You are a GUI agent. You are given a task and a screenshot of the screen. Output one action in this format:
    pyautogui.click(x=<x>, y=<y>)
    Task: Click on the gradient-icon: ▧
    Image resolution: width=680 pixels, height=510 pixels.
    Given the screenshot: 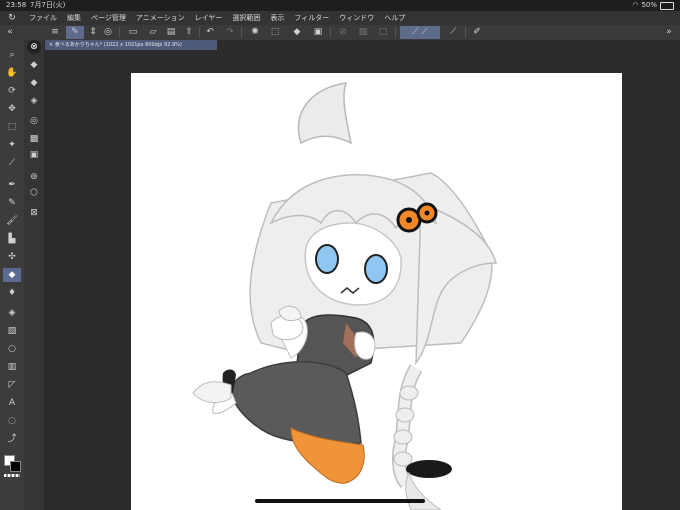 What is the action you would take?
    pyautogui.click(x=12, y=331)
    